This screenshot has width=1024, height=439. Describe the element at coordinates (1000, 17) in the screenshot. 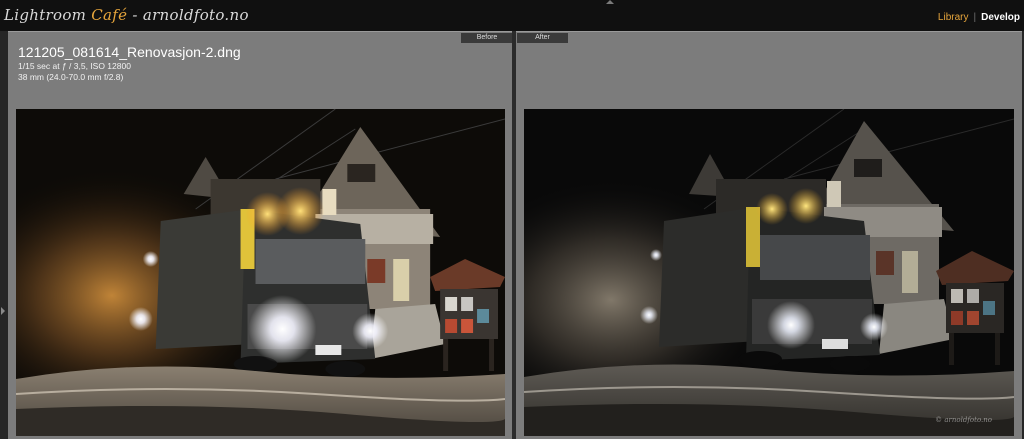

I see `module-develop-link: Develop` at that location.